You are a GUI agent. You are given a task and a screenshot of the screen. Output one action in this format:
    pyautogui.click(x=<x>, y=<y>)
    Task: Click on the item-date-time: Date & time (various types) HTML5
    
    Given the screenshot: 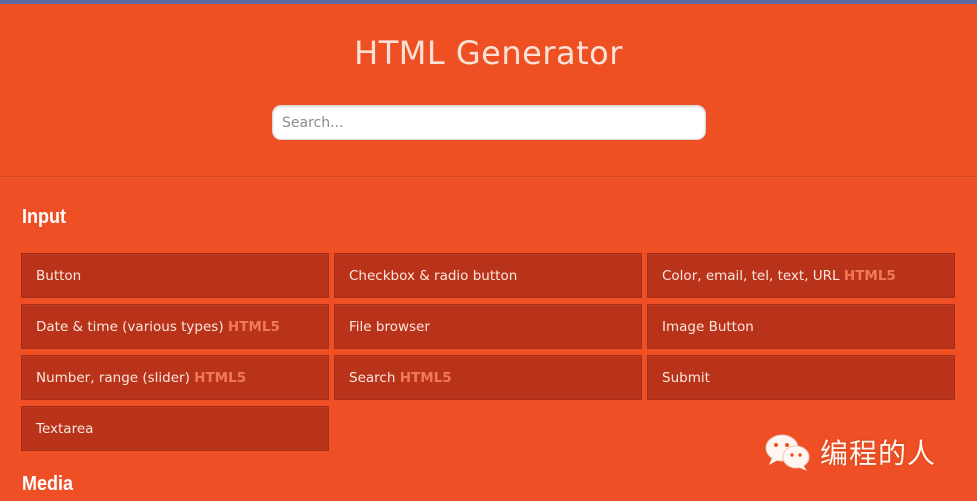 What is the action you would take?
    pyautogui.click(x=175, y=326)
    